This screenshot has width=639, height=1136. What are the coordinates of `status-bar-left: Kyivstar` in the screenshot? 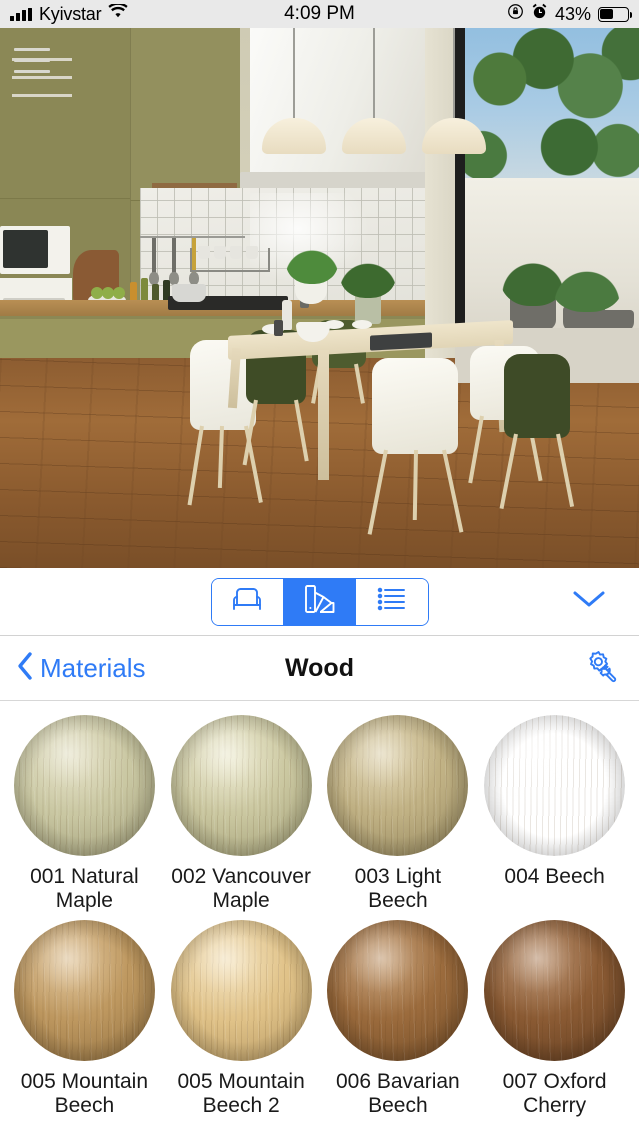 It's located at (105, 13).